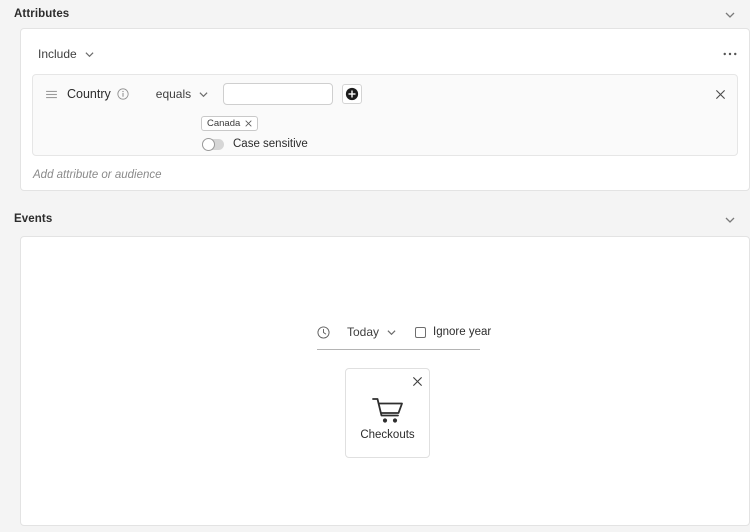 Image resolution: width=750 pixels, height=532 pixels. I want to click on attributes-title: Attributes, so click(42, 14).